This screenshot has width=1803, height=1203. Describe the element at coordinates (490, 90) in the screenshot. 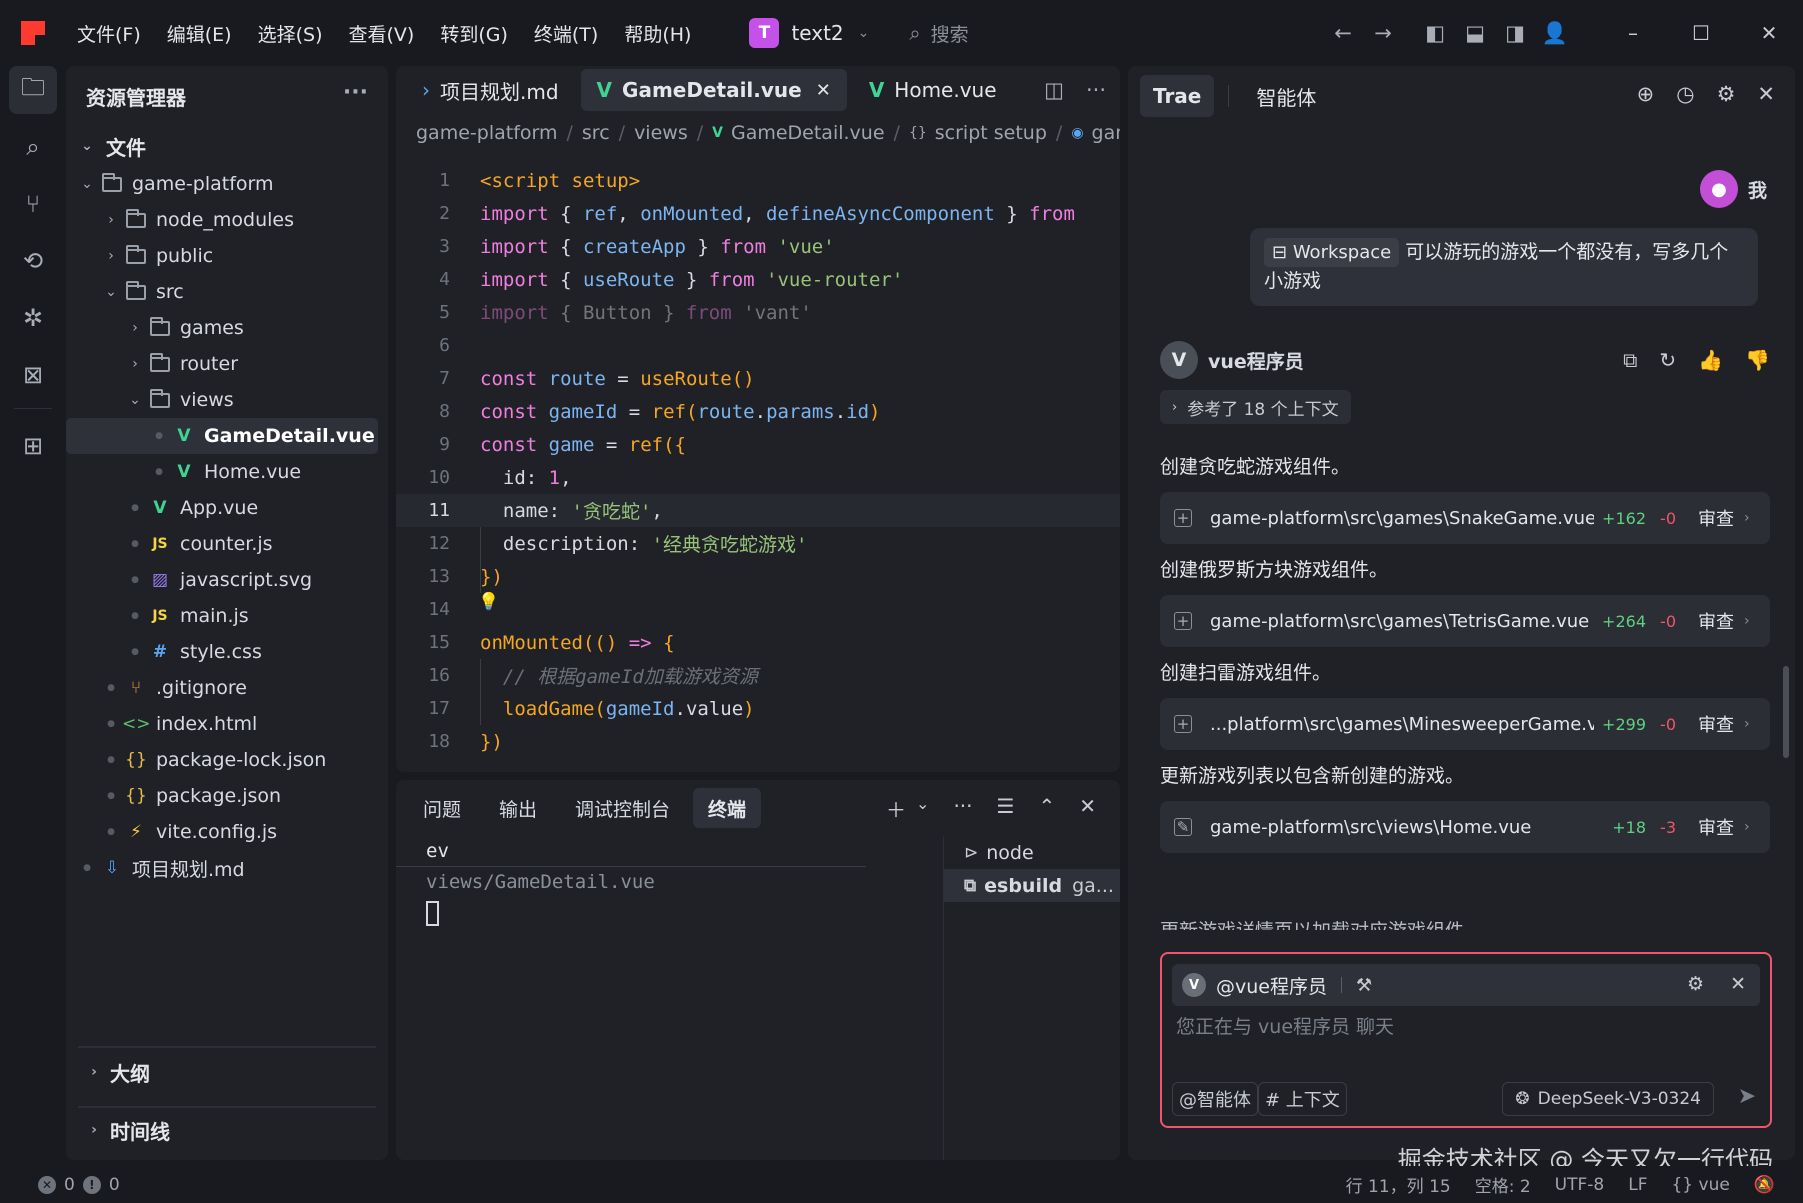

I see `tab-md-file: › 项目规划.md` at that location.